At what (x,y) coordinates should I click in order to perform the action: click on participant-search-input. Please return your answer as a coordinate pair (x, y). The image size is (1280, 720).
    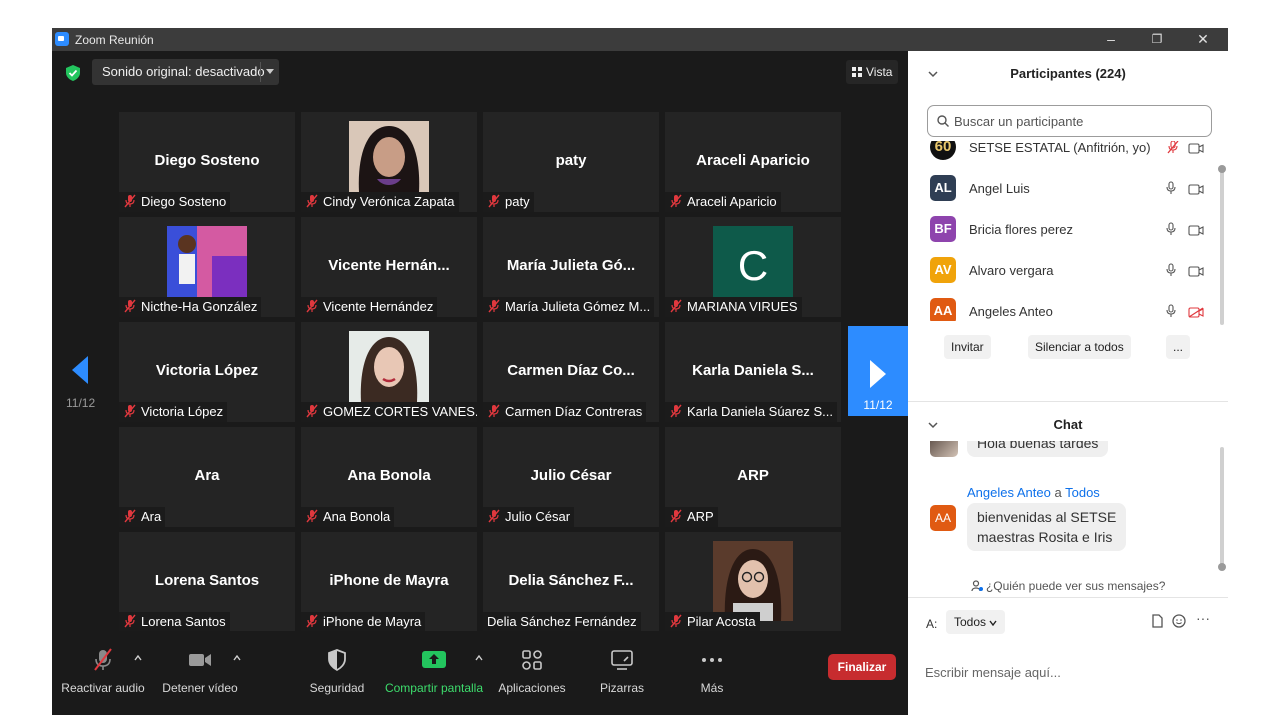
    Looking at the image, I should click on (1074, 121).